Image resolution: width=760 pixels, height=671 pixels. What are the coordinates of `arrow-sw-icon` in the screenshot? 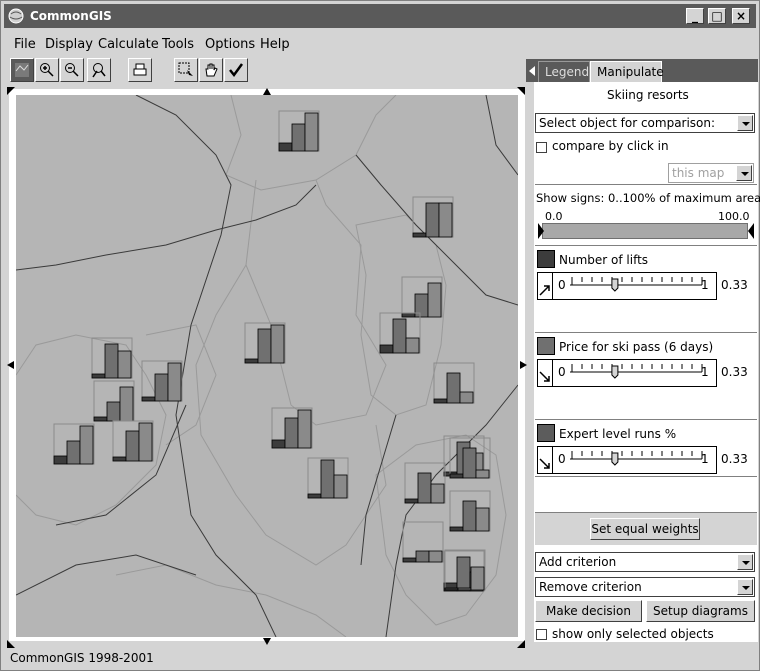 It's located at (11, 644).